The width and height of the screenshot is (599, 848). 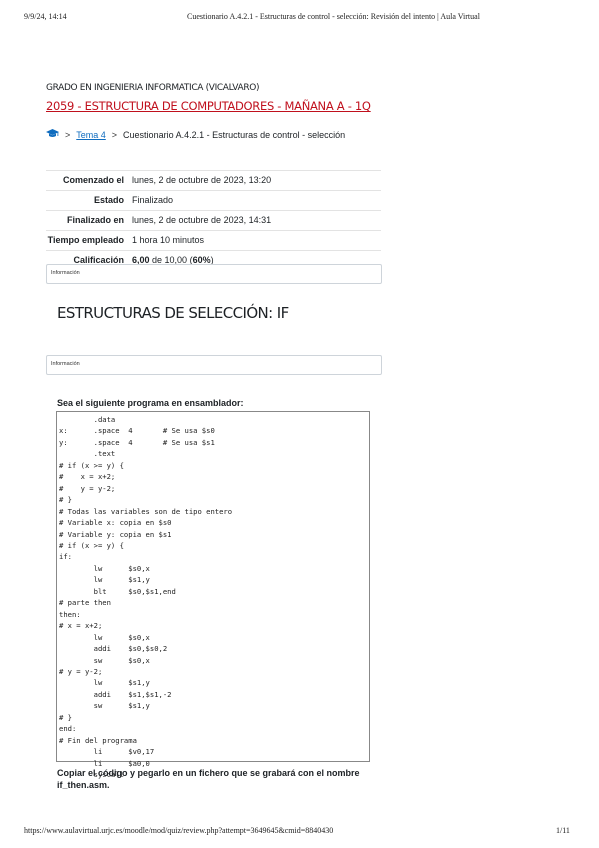 What do you see at coordinates (45, 16) in the screenshot?
I see `print-date: 9/9/24, 14:14` at bounding box center [45, 16].